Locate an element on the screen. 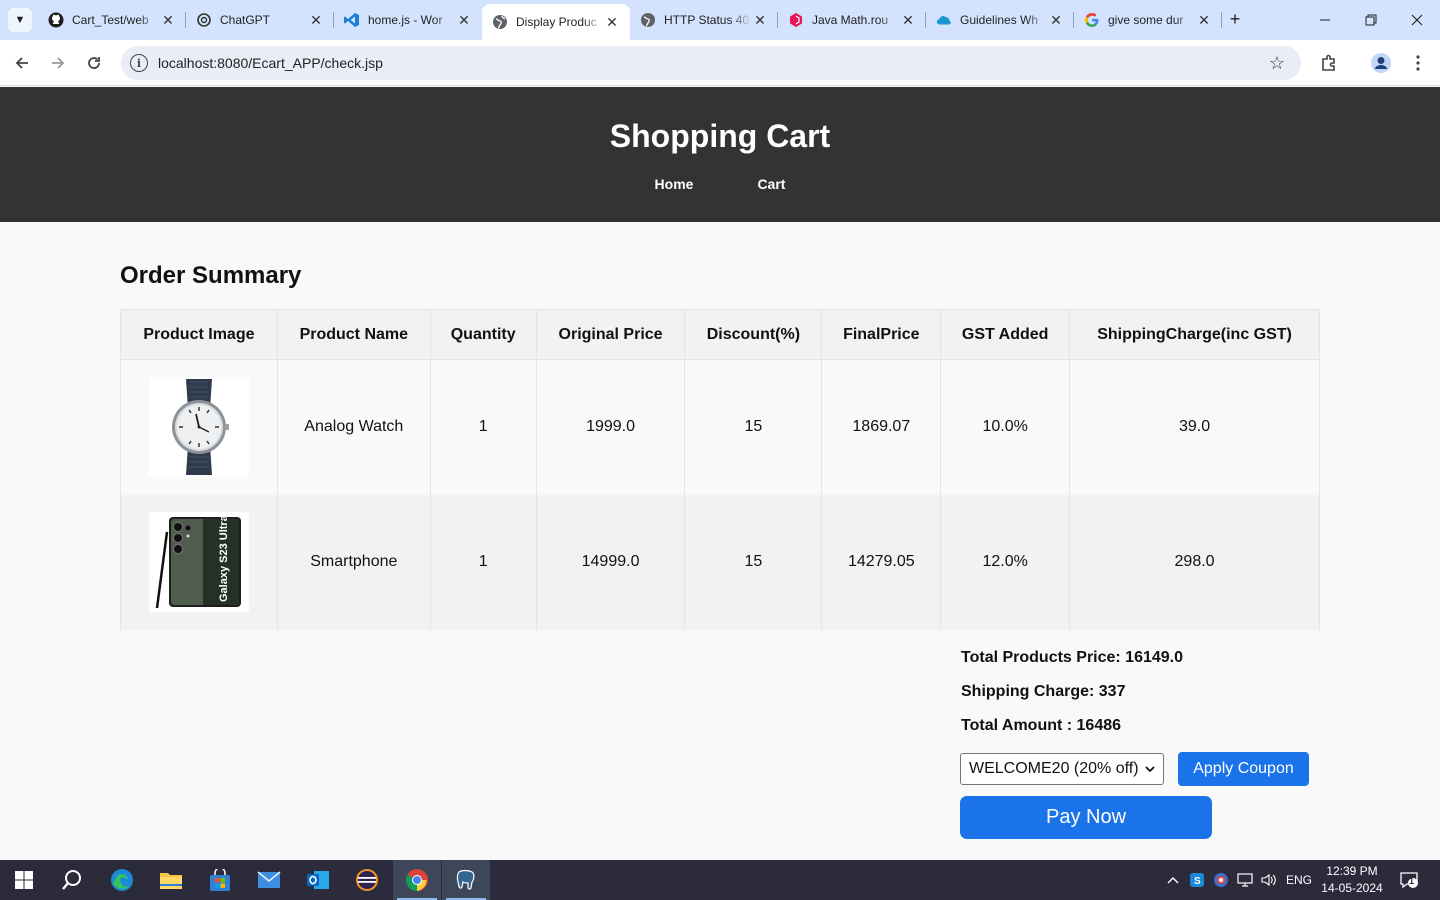 This screenshot has height=900, width=1440. total-amount: Total Amount : 16486 is located at coordinates (1041, 725).